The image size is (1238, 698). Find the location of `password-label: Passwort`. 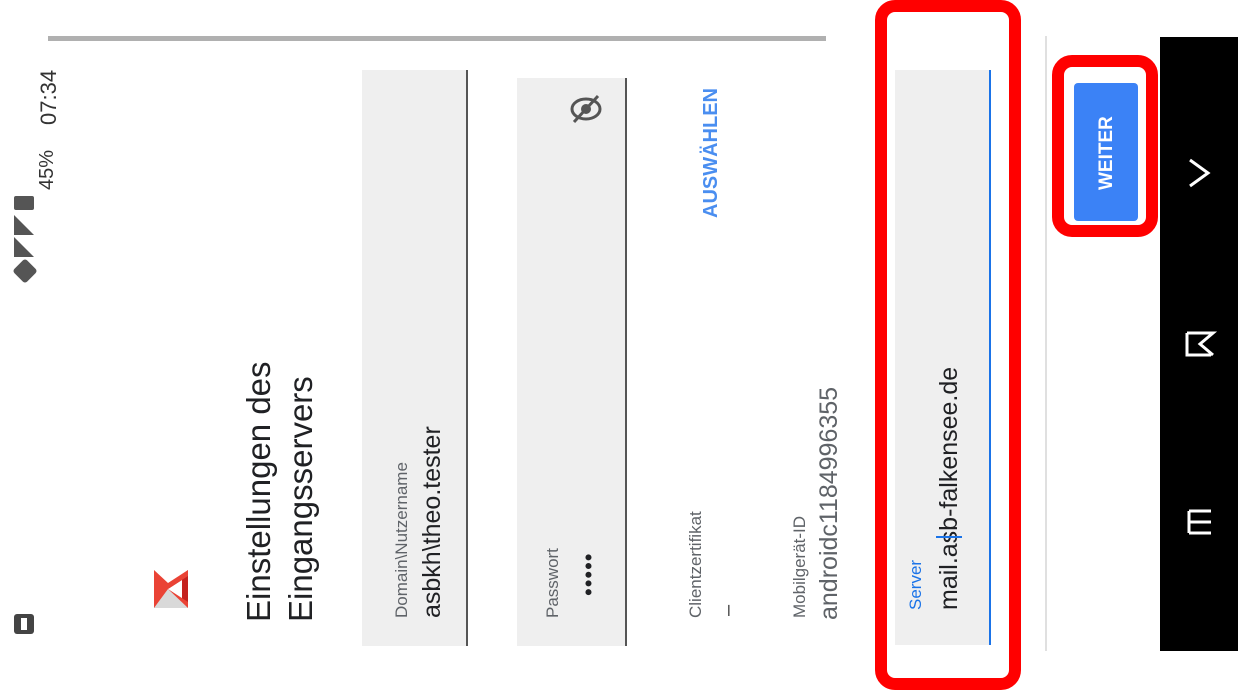

password-label: Passwort is located at coordinates (552, 583).